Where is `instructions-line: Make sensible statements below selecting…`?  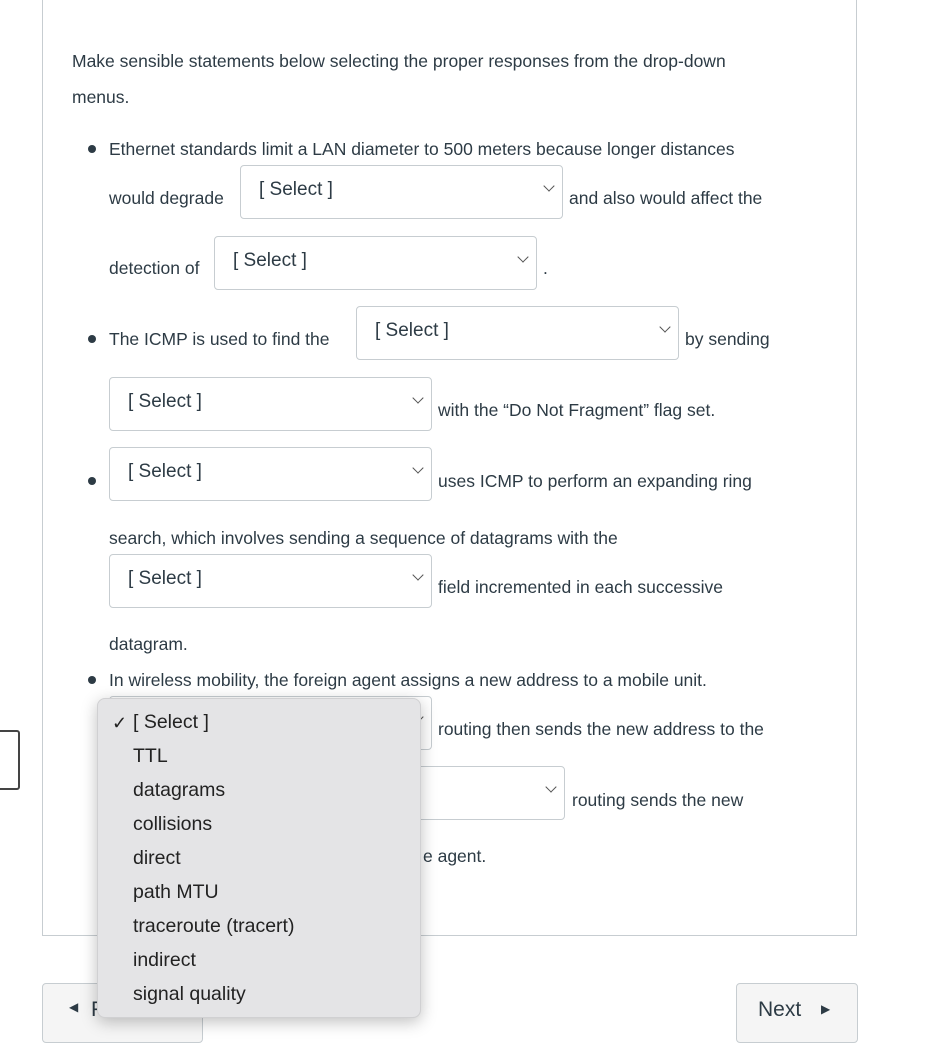
instructions-line: Make sensible statements below selecting… is located at coordinates (399, 61).